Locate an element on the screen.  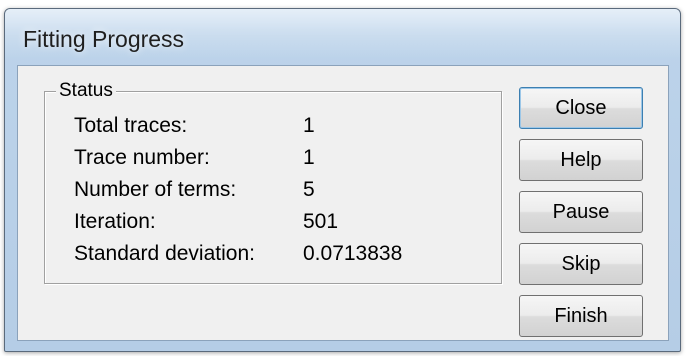
iteration-label: Iteration: is located at coordinates (115, 221).